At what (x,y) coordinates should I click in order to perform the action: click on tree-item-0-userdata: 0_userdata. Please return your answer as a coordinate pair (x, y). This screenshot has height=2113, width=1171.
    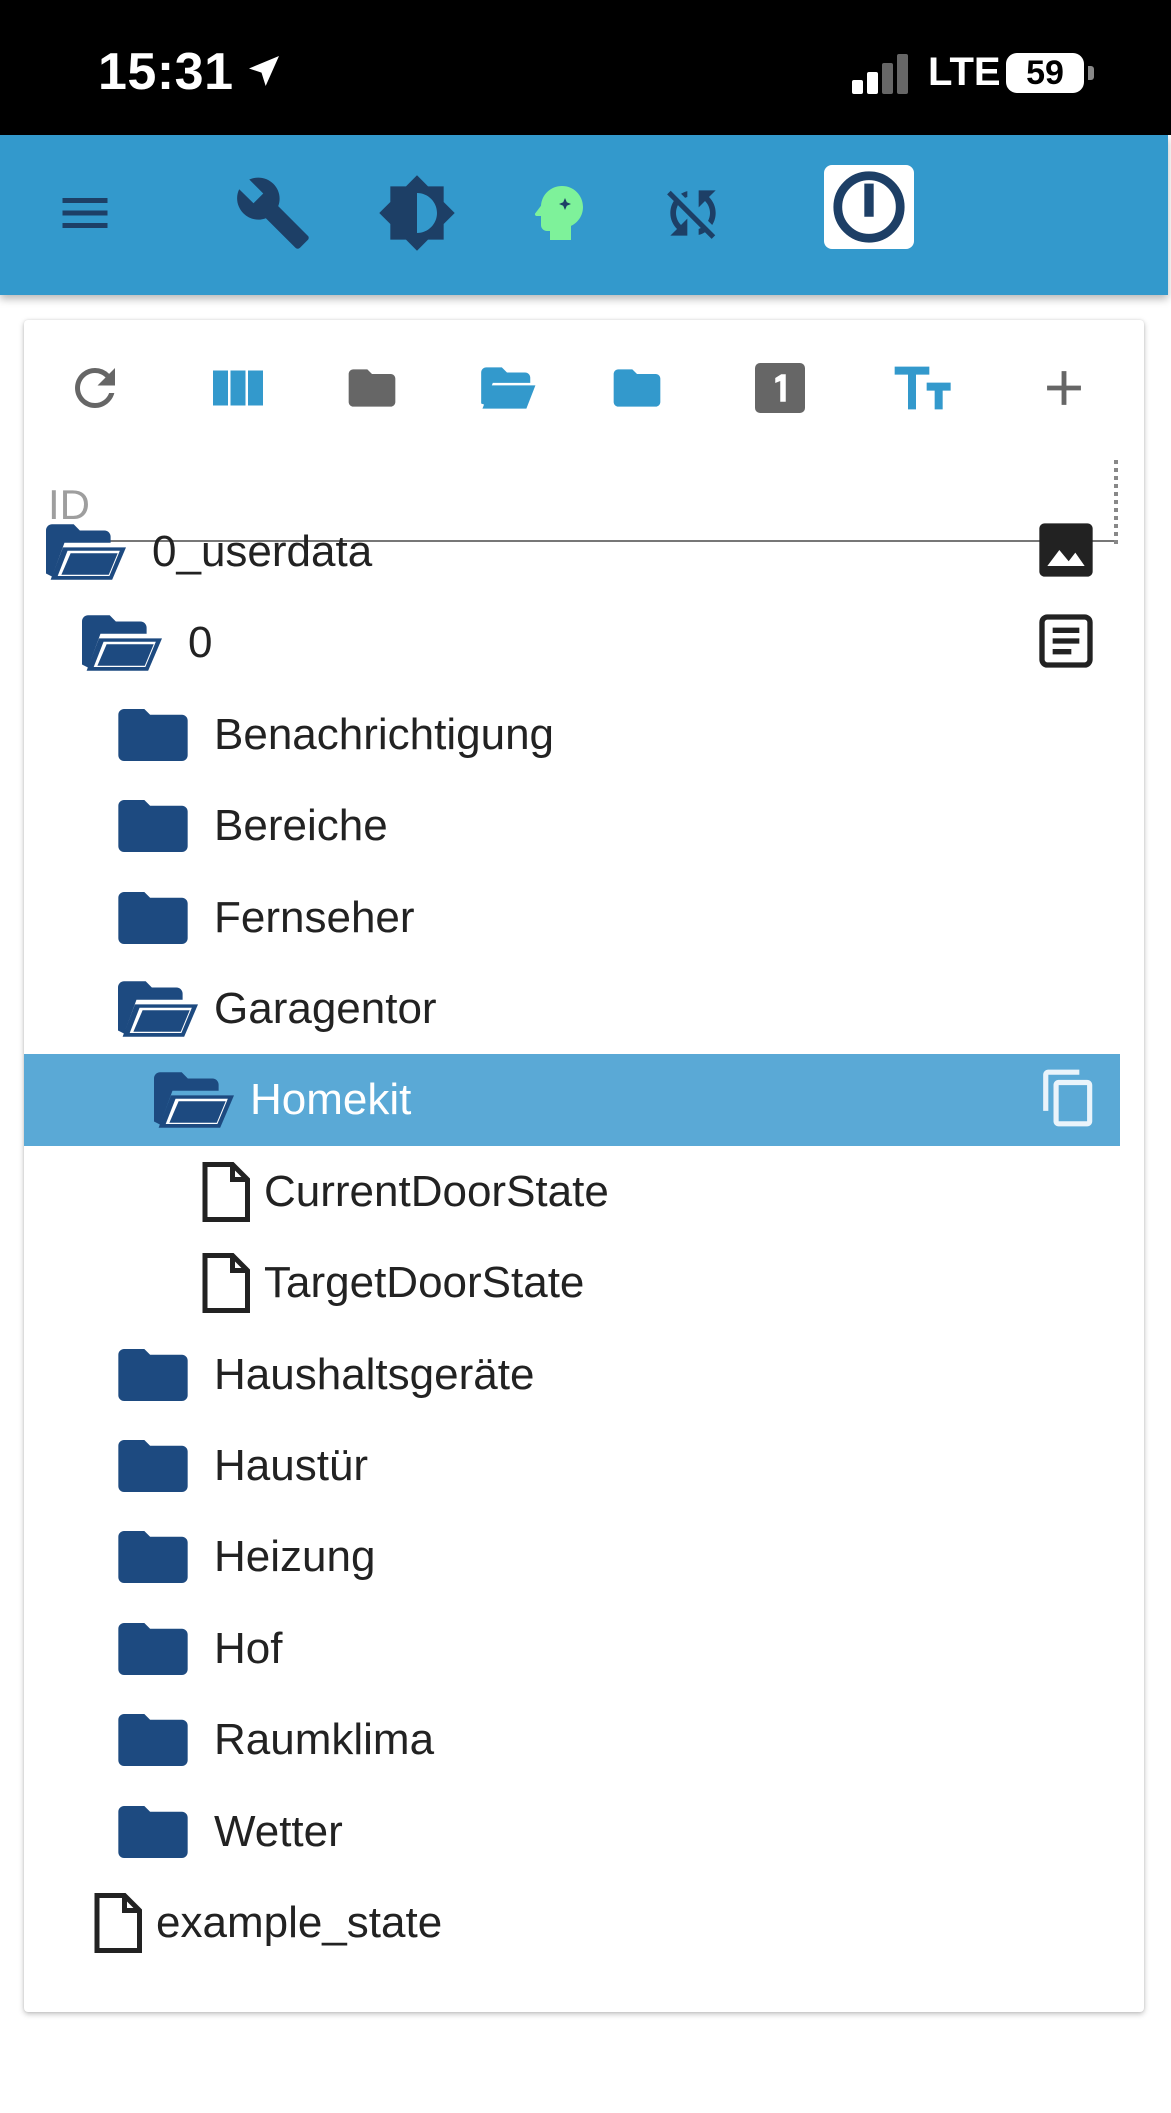
    Looking at the image, I should click on (572, 552).